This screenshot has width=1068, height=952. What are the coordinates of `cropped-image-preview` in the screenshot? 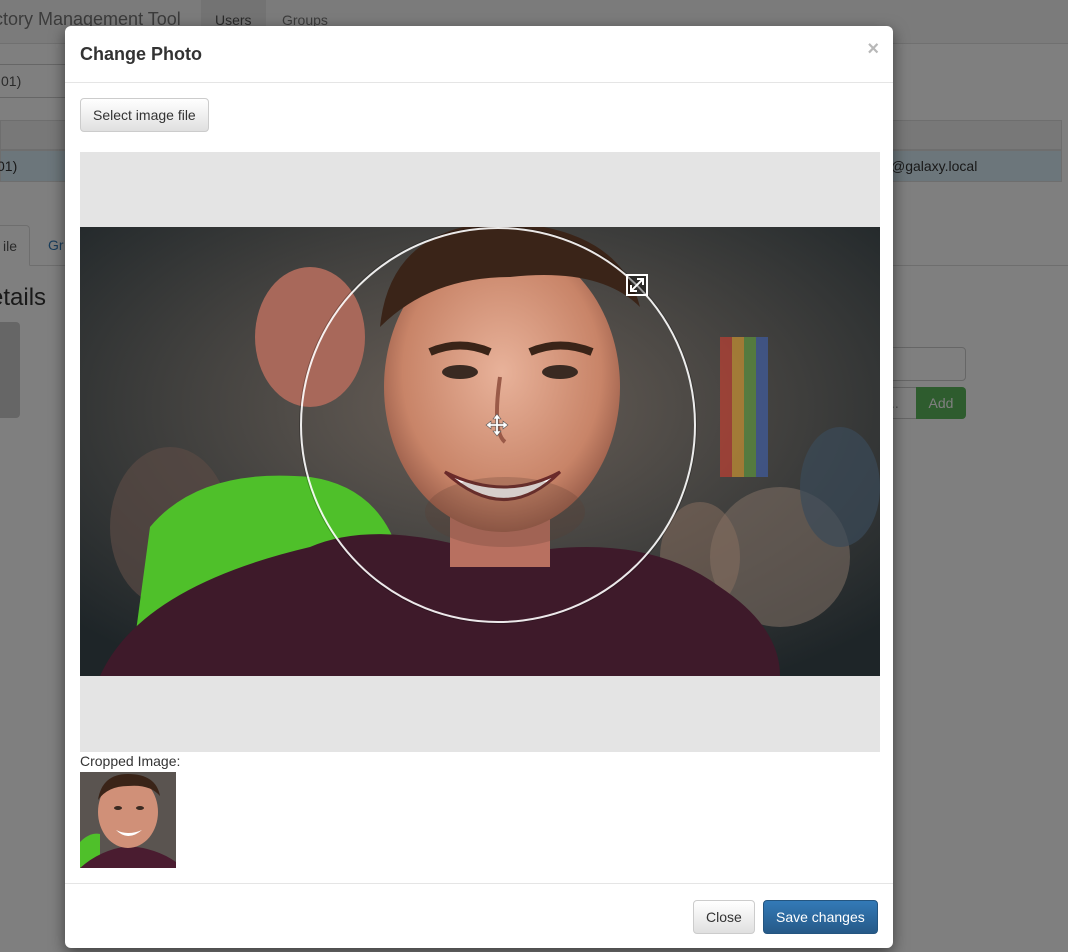 It's located at (128, 820).